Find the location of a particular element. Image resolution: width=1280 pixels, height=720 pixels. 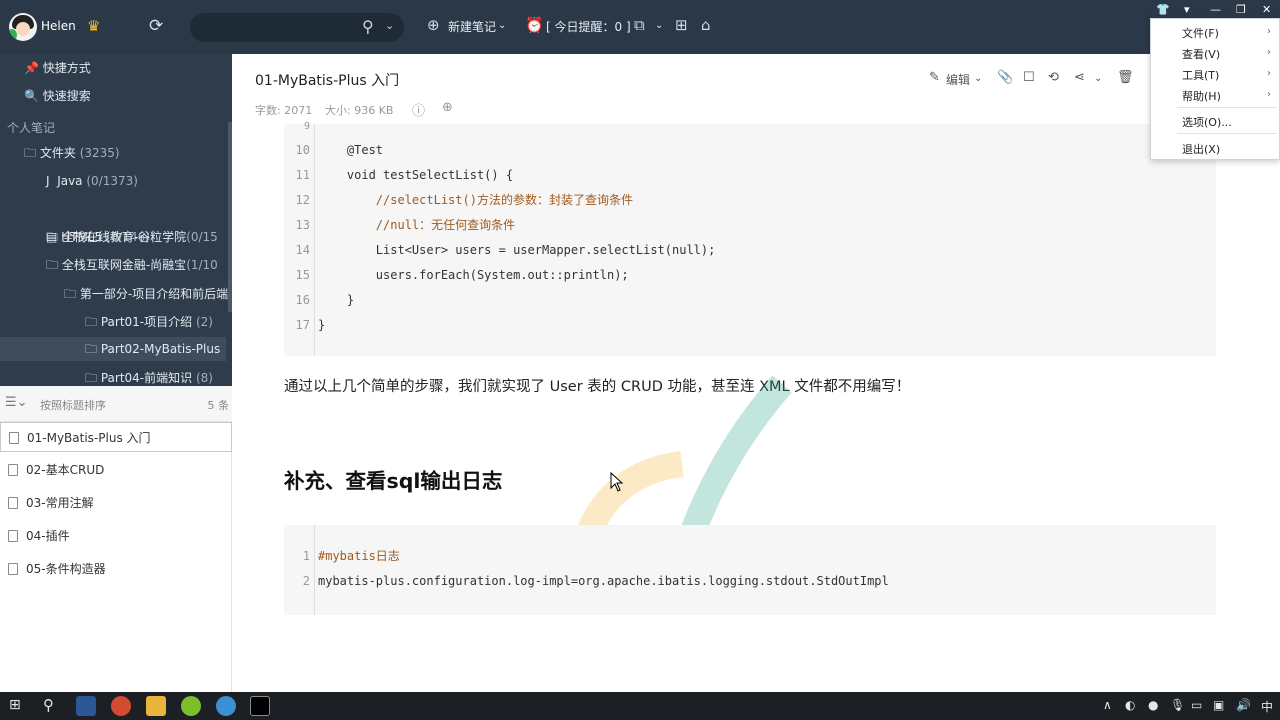

sidebar-item-part04: 🗀 Part04-前端知识 (8) is located at coordinates (149, 376).